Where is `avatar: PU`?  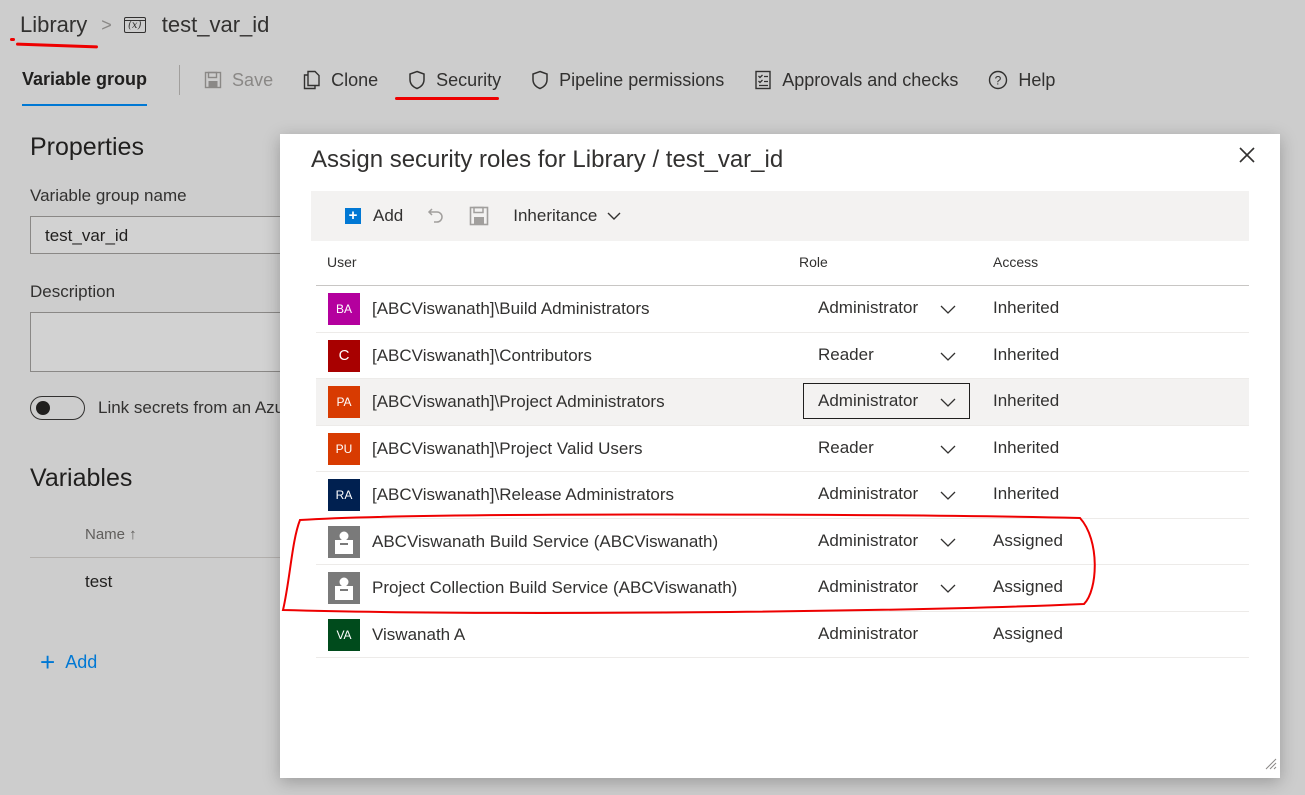
avatar: PU is located at coordinates (344, 448).